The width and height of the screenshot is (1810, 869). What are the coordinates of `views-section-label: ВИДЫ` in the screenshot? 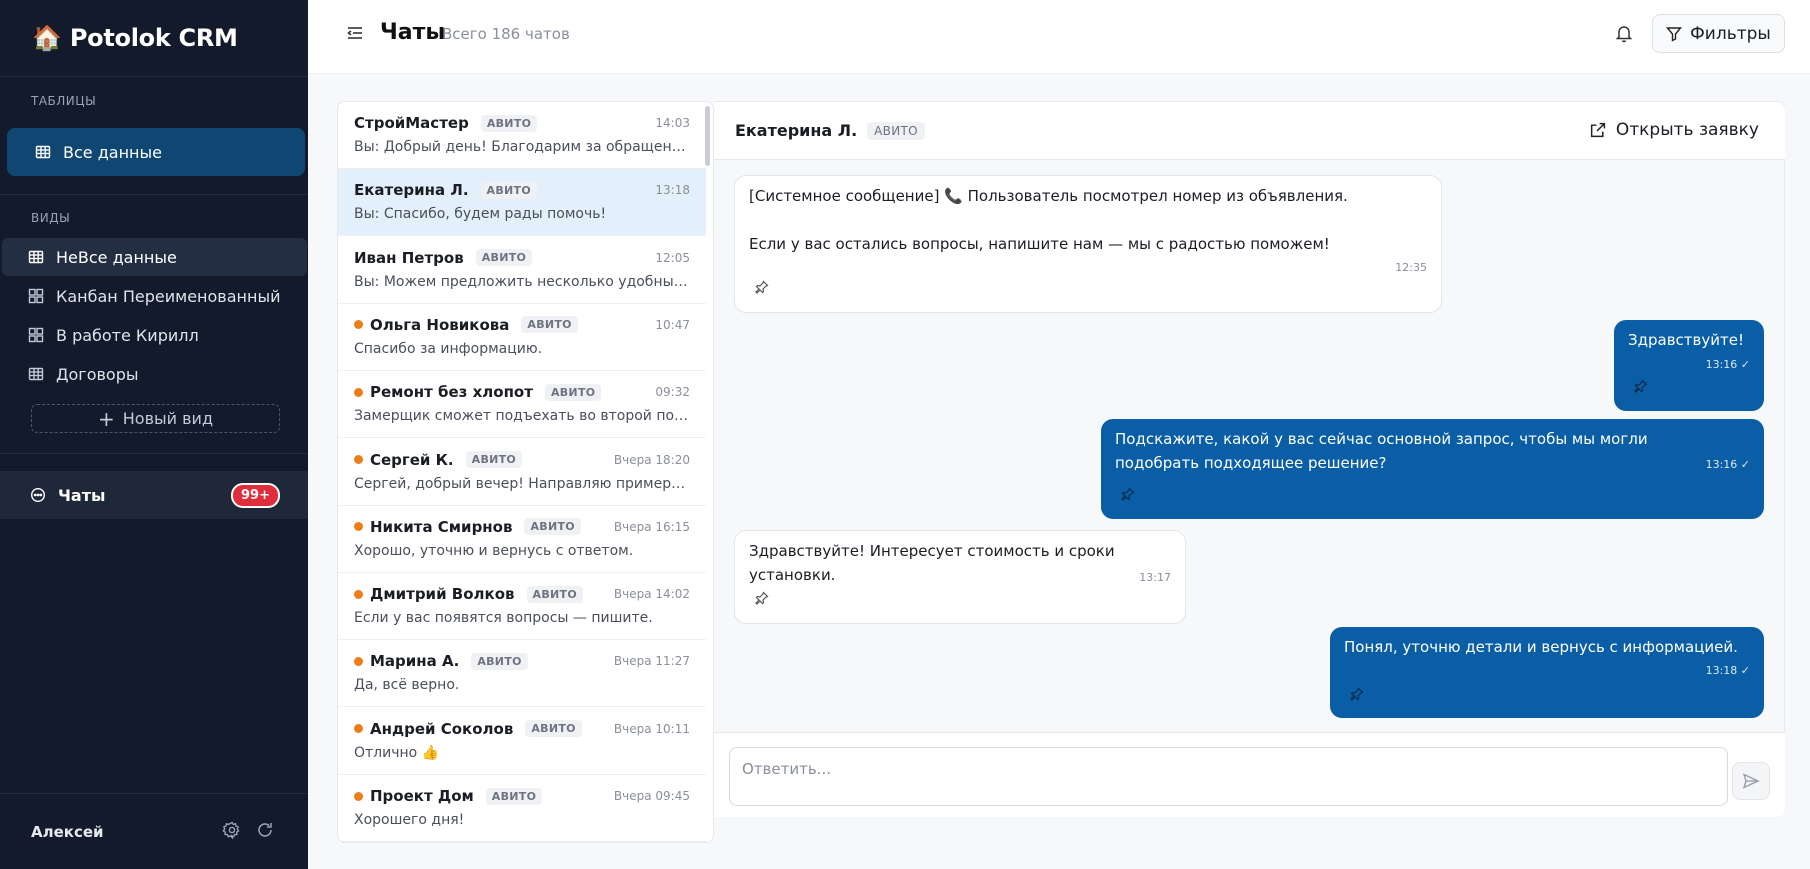 It's located at (51, 218).